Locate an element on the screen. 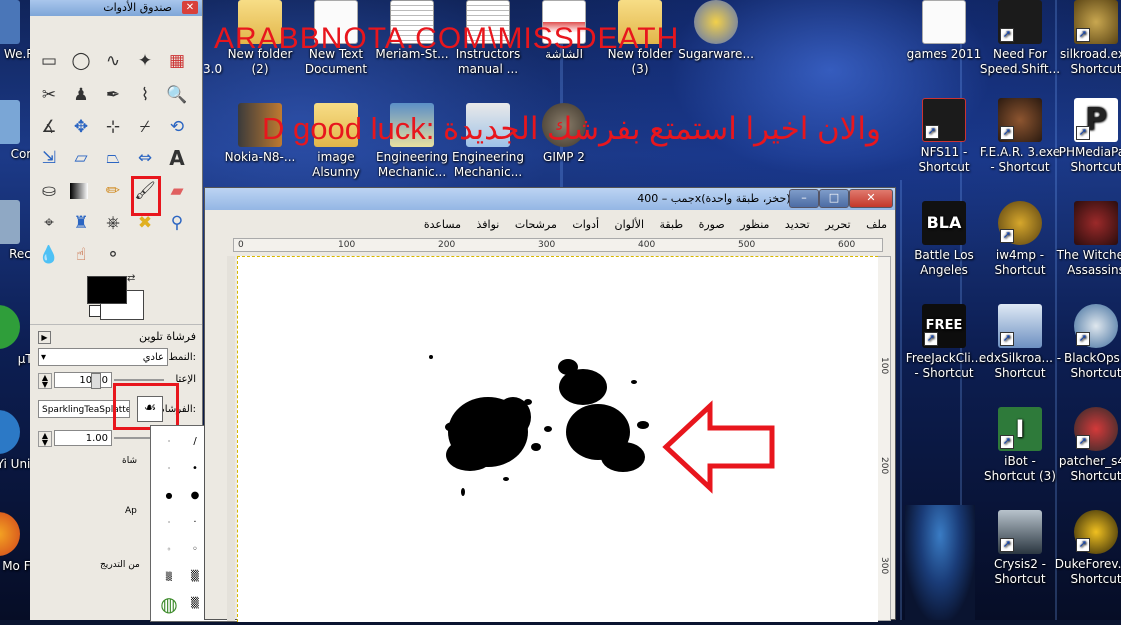 This screenshot has height=625, width=1121. ruler-mark: 0 is located at coordinates (241, 245).